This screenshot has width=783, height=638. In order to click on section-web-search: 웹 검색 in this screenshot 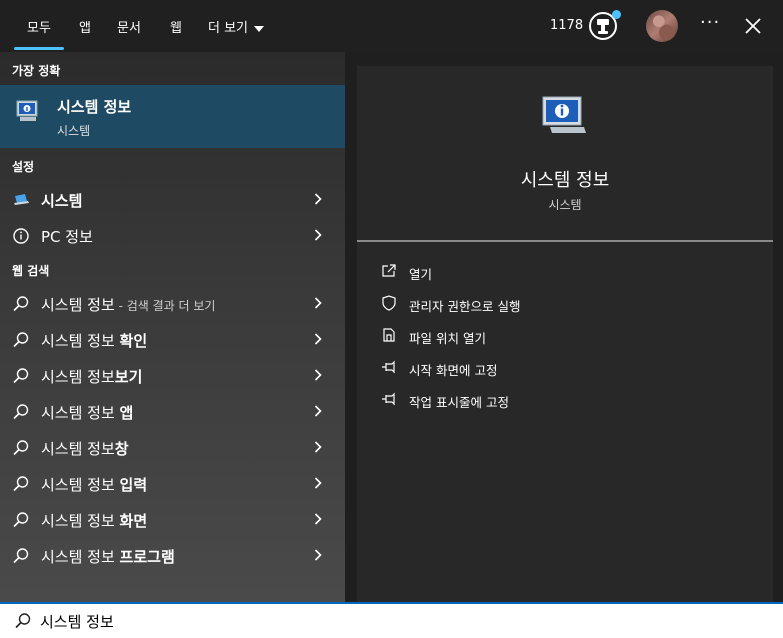, I will do `click(31, 271)`.